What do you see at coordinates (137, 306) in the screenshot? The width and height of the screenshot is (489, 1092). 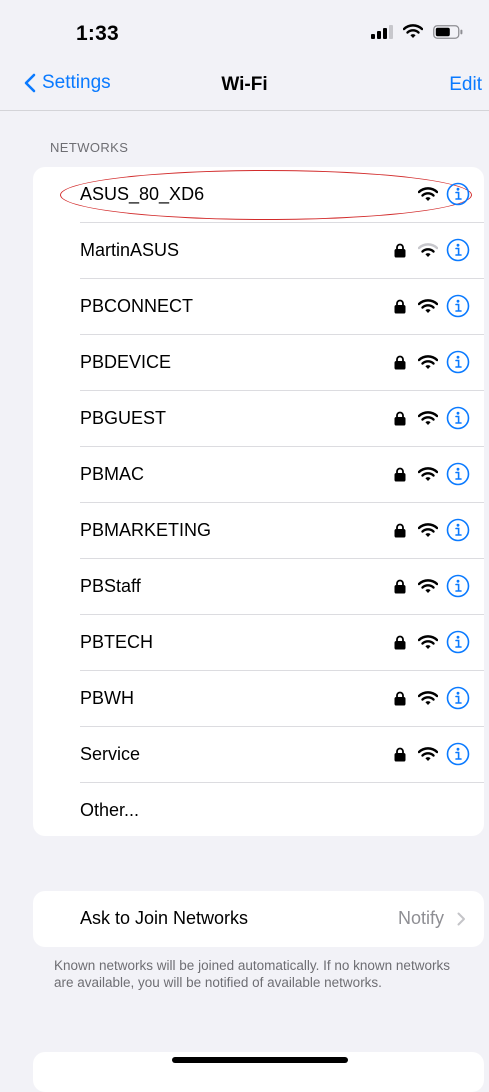 I see `network-name: PBCONNECT` at bounding box center [137, 306].